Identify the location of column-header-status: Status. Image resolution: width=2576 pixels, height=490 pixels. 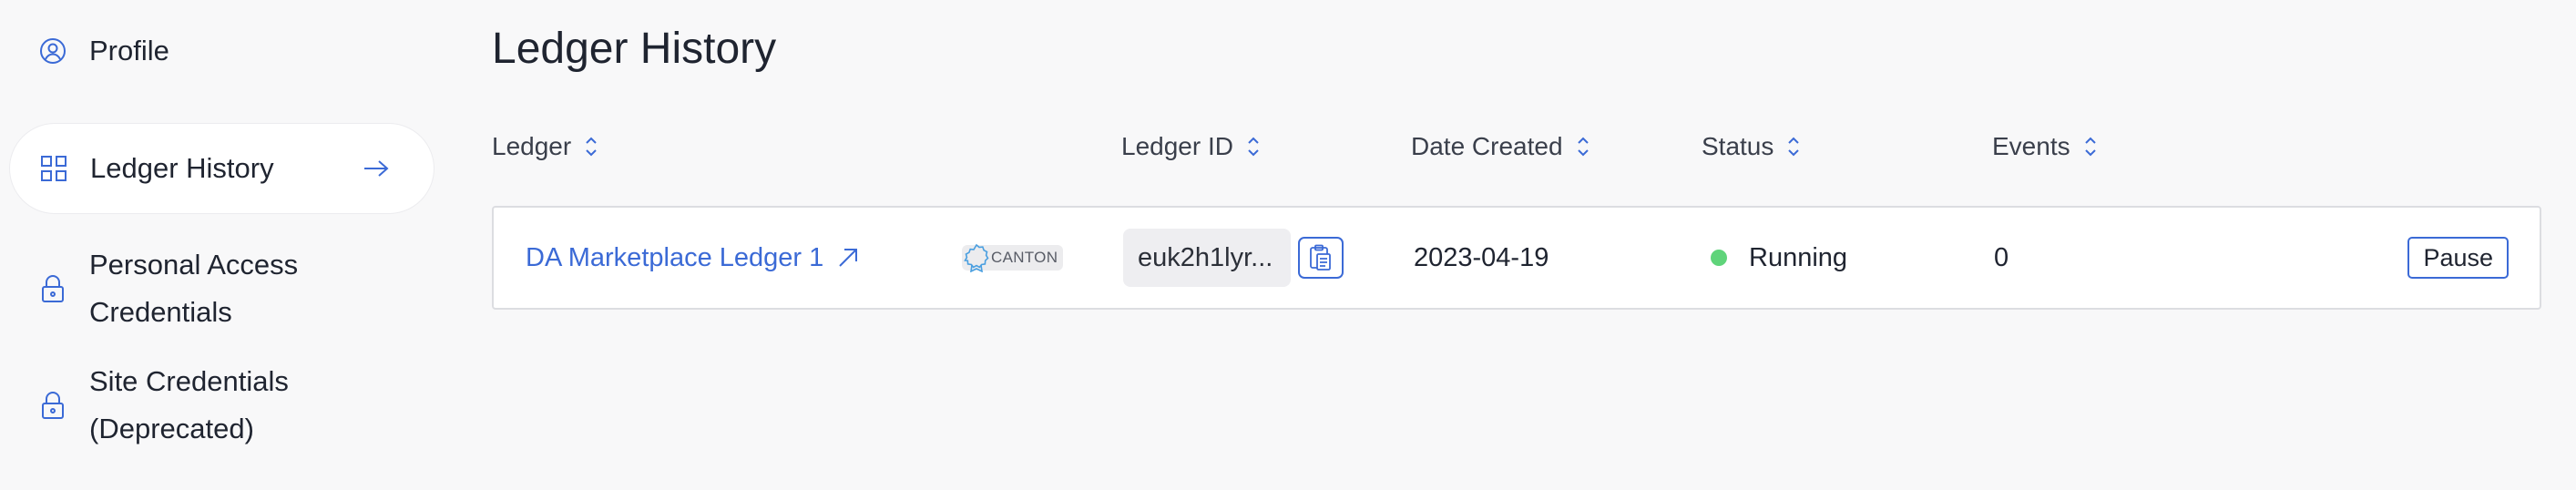
(1751, 147).